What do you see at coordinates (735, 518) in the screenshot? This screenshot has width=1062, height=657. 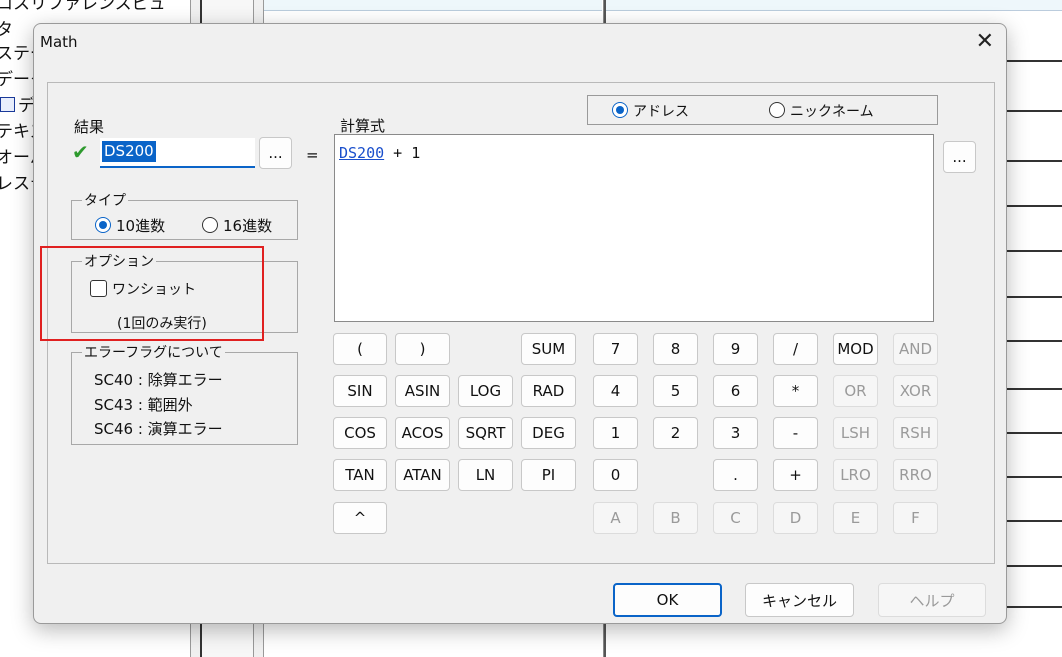 I see `key-hex-c-button: C` at bounding box center [735, 518].